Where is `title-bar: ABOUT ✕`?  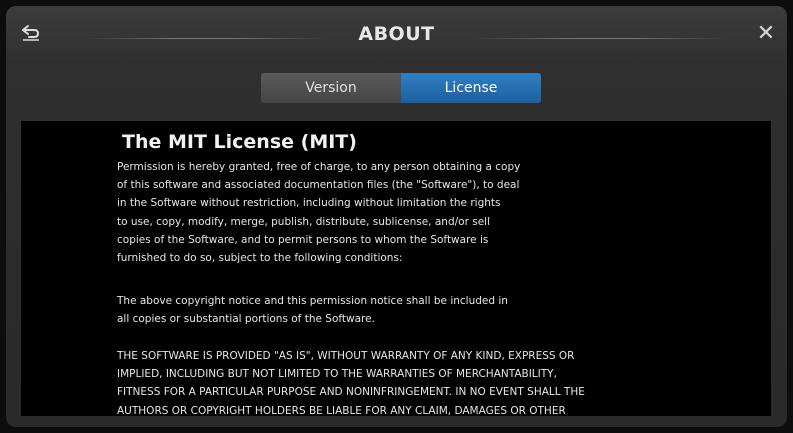
title-bar: ABOUT ✕ is located at coordinates (396, 36).